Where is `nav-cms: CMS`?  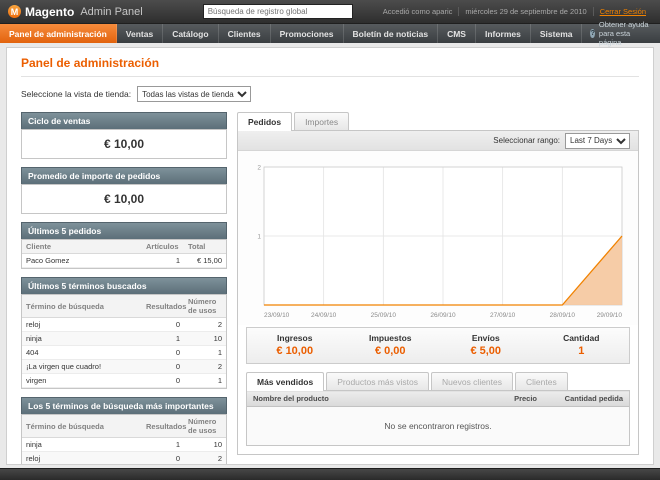
nav-cms: CMS is located at coordinates (457, 33).